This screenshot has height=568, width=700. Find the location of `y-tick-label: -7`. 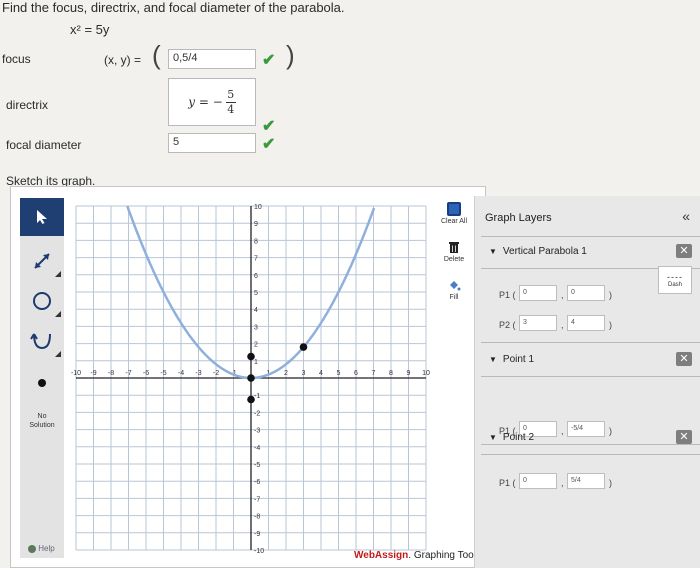

y-tick-label: -7 is located at coordinates (257, 499).